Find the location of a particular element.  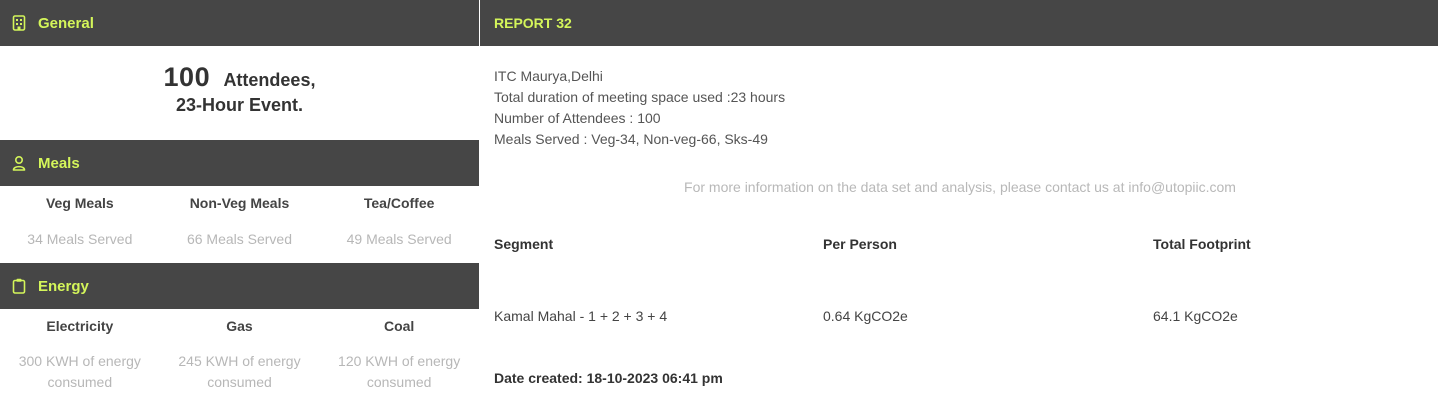

attendees-label: Attendees, is located at coordinates (269, 80).